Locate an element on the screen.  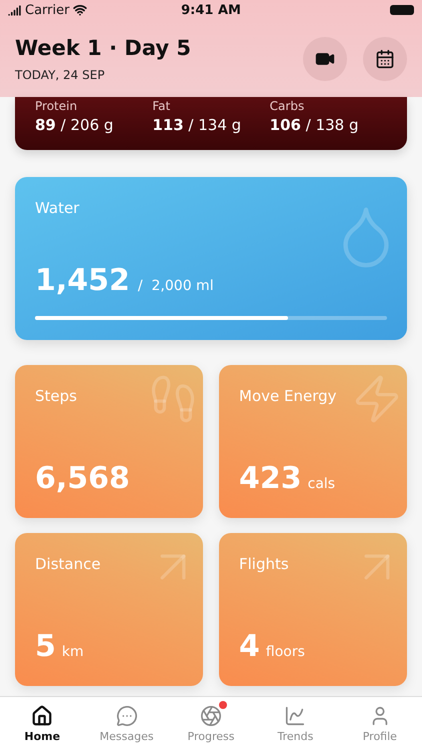
chat-icon is located at coordinates (127, 715).